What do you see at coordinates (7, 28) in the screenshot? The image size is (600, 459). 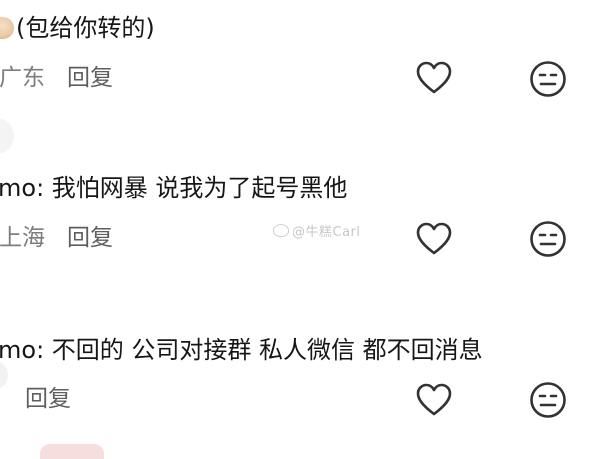 I see `emoji-icon` at bounding box center [7, 28].